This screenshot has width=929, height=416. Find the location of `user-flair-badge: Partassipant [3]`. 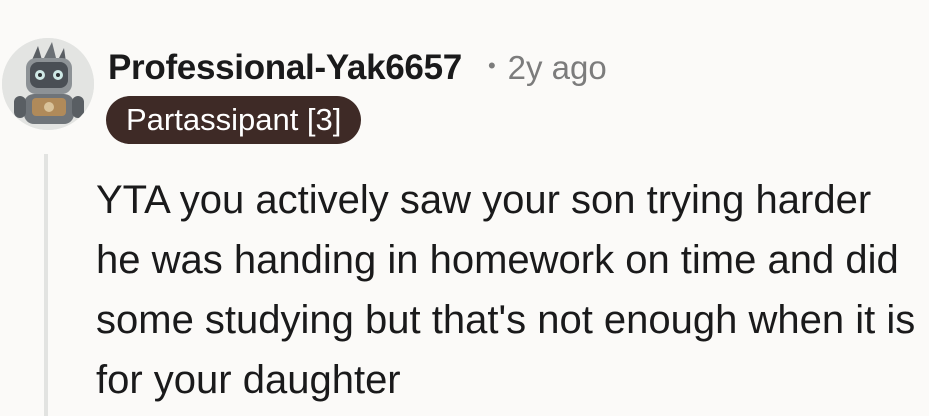

user-flair-badge: Partassipant [3] is located at coordinates (234, 120).